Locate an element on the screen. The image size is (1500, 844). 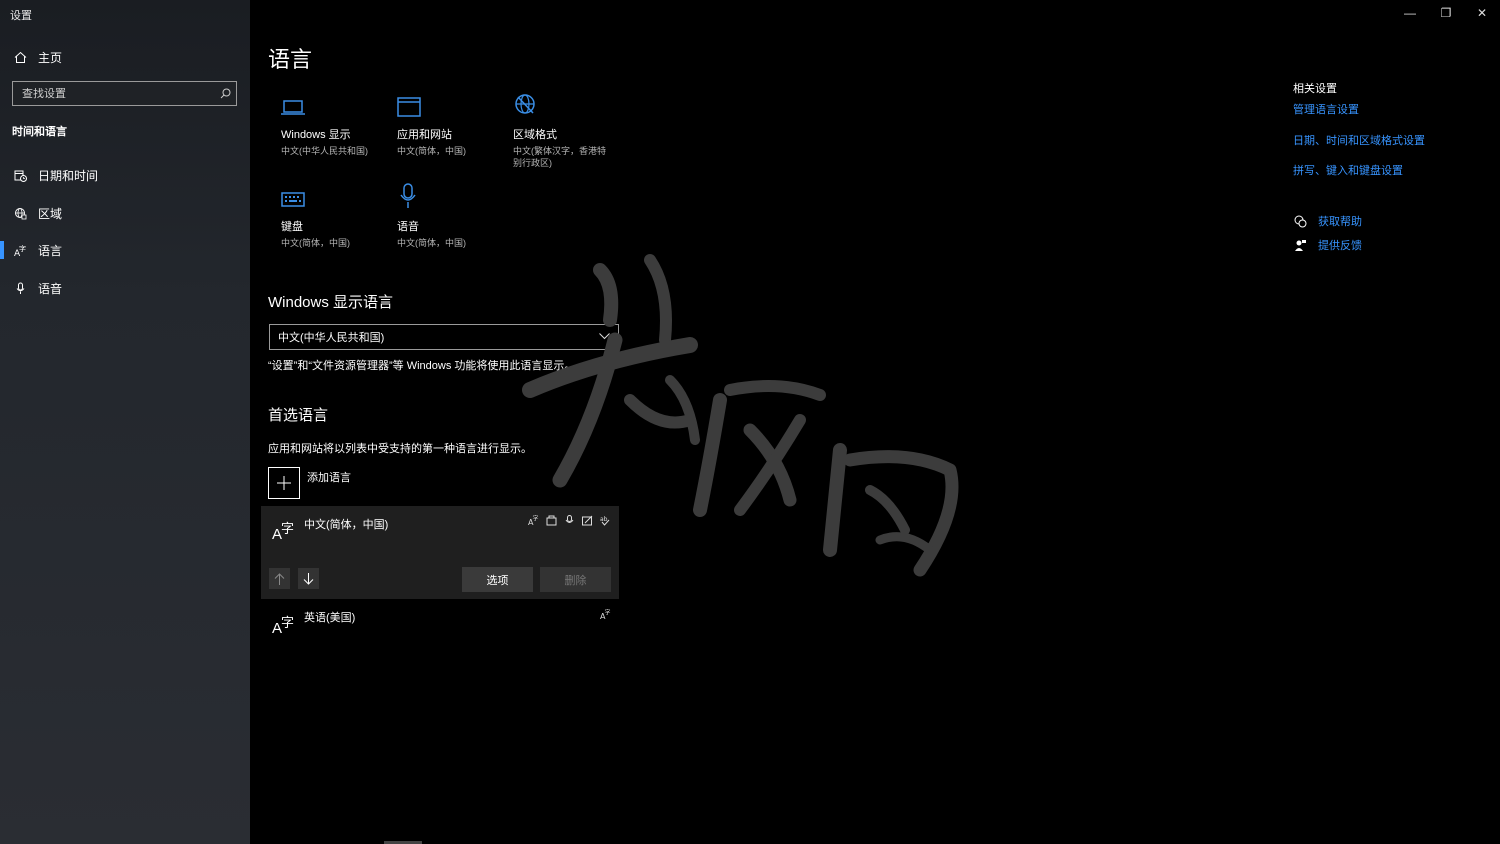
display-language-select: 中文(中华人民共和国) is located at coordinates (444, 337).